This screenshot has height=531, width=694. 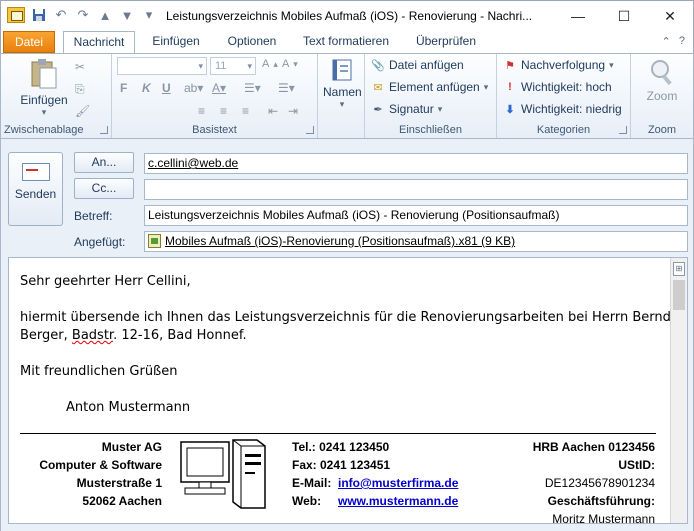 What do you see at coordinates (252, 42) in the screenshot?
I see `tab-options: Optionen` at bounding box center [252, 42].